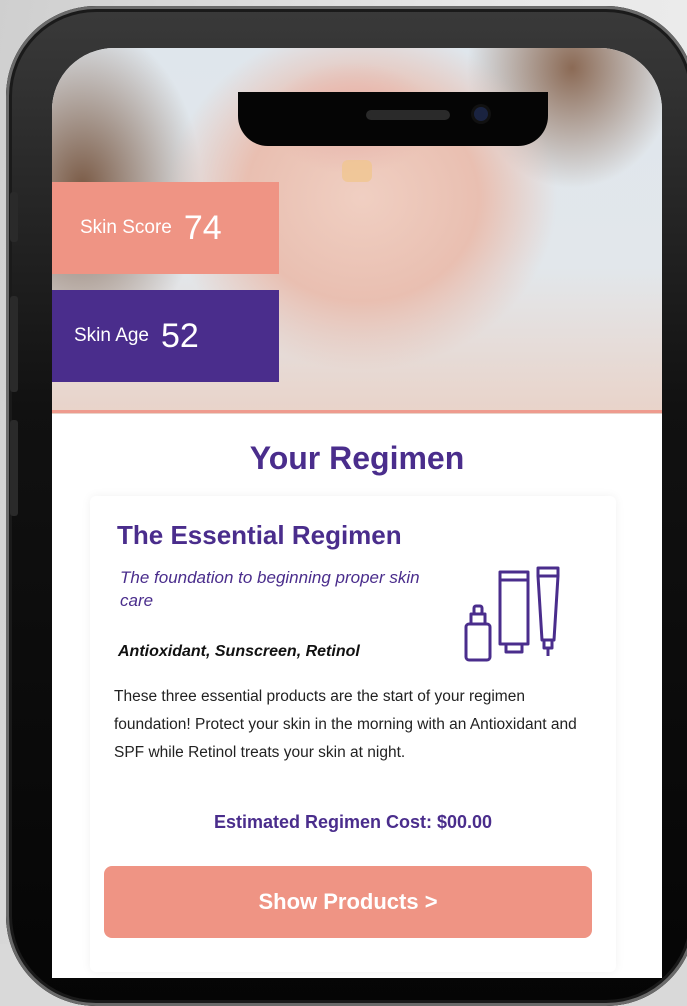 The width and height of the screenshot is (687, 1006). Describe the element at coordinates (14, 344) in the screenshot. I see `volume-up-button` at that location.